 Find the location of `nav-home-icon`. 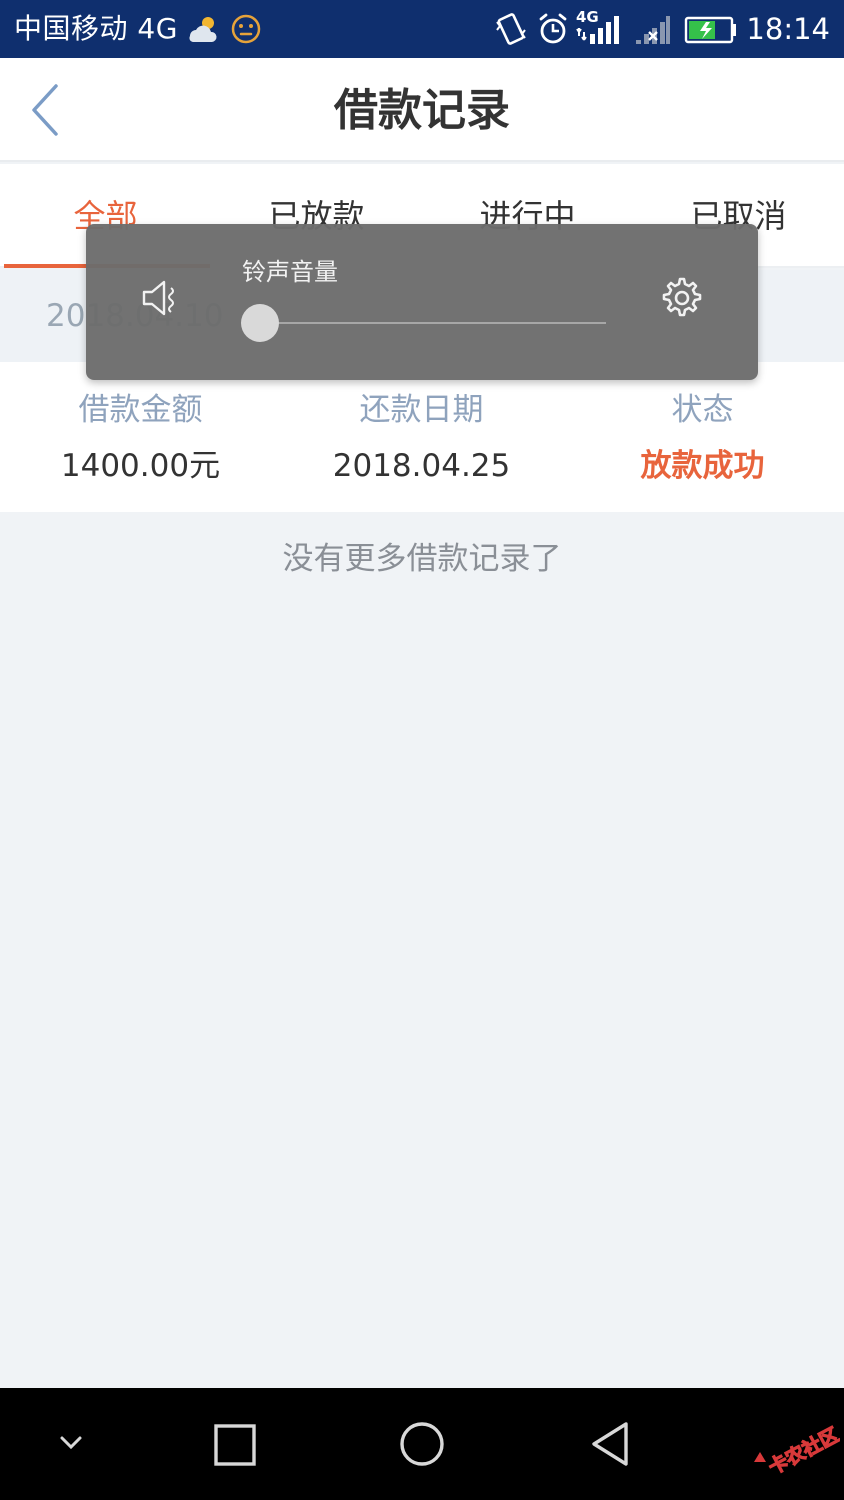

nav-home-icon is located at coordinates (422, 1444).